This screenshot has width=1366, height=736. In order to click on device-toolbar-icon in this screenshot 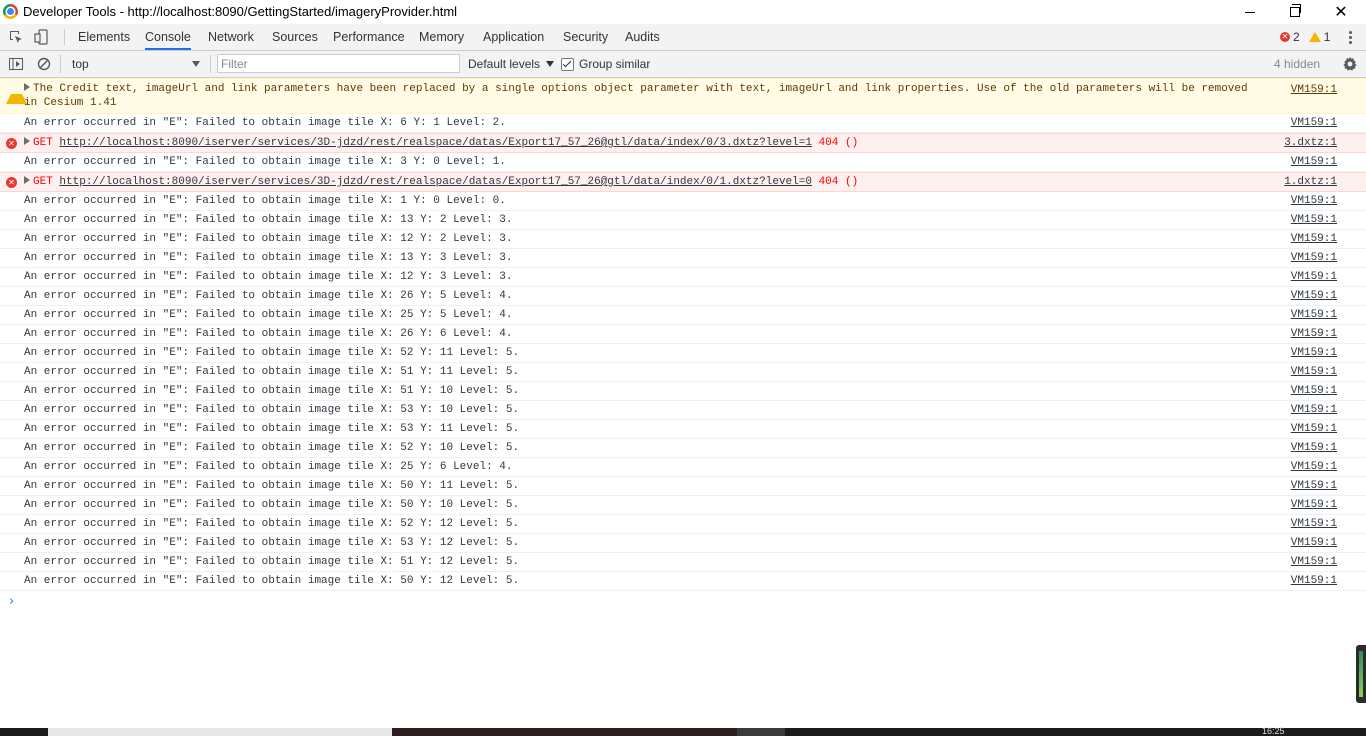, I will do `click(42, 37)`.